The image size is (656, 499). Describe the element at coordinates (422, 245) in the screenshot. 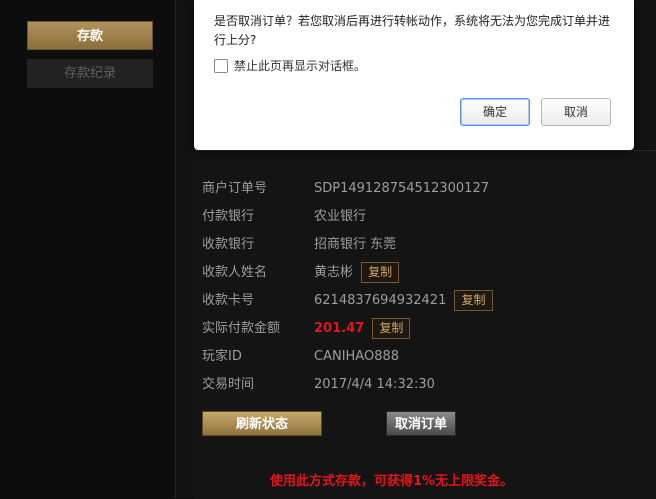

I see `order-row-receiving-bank: 收款银行 招商银行 东莞` at that location.